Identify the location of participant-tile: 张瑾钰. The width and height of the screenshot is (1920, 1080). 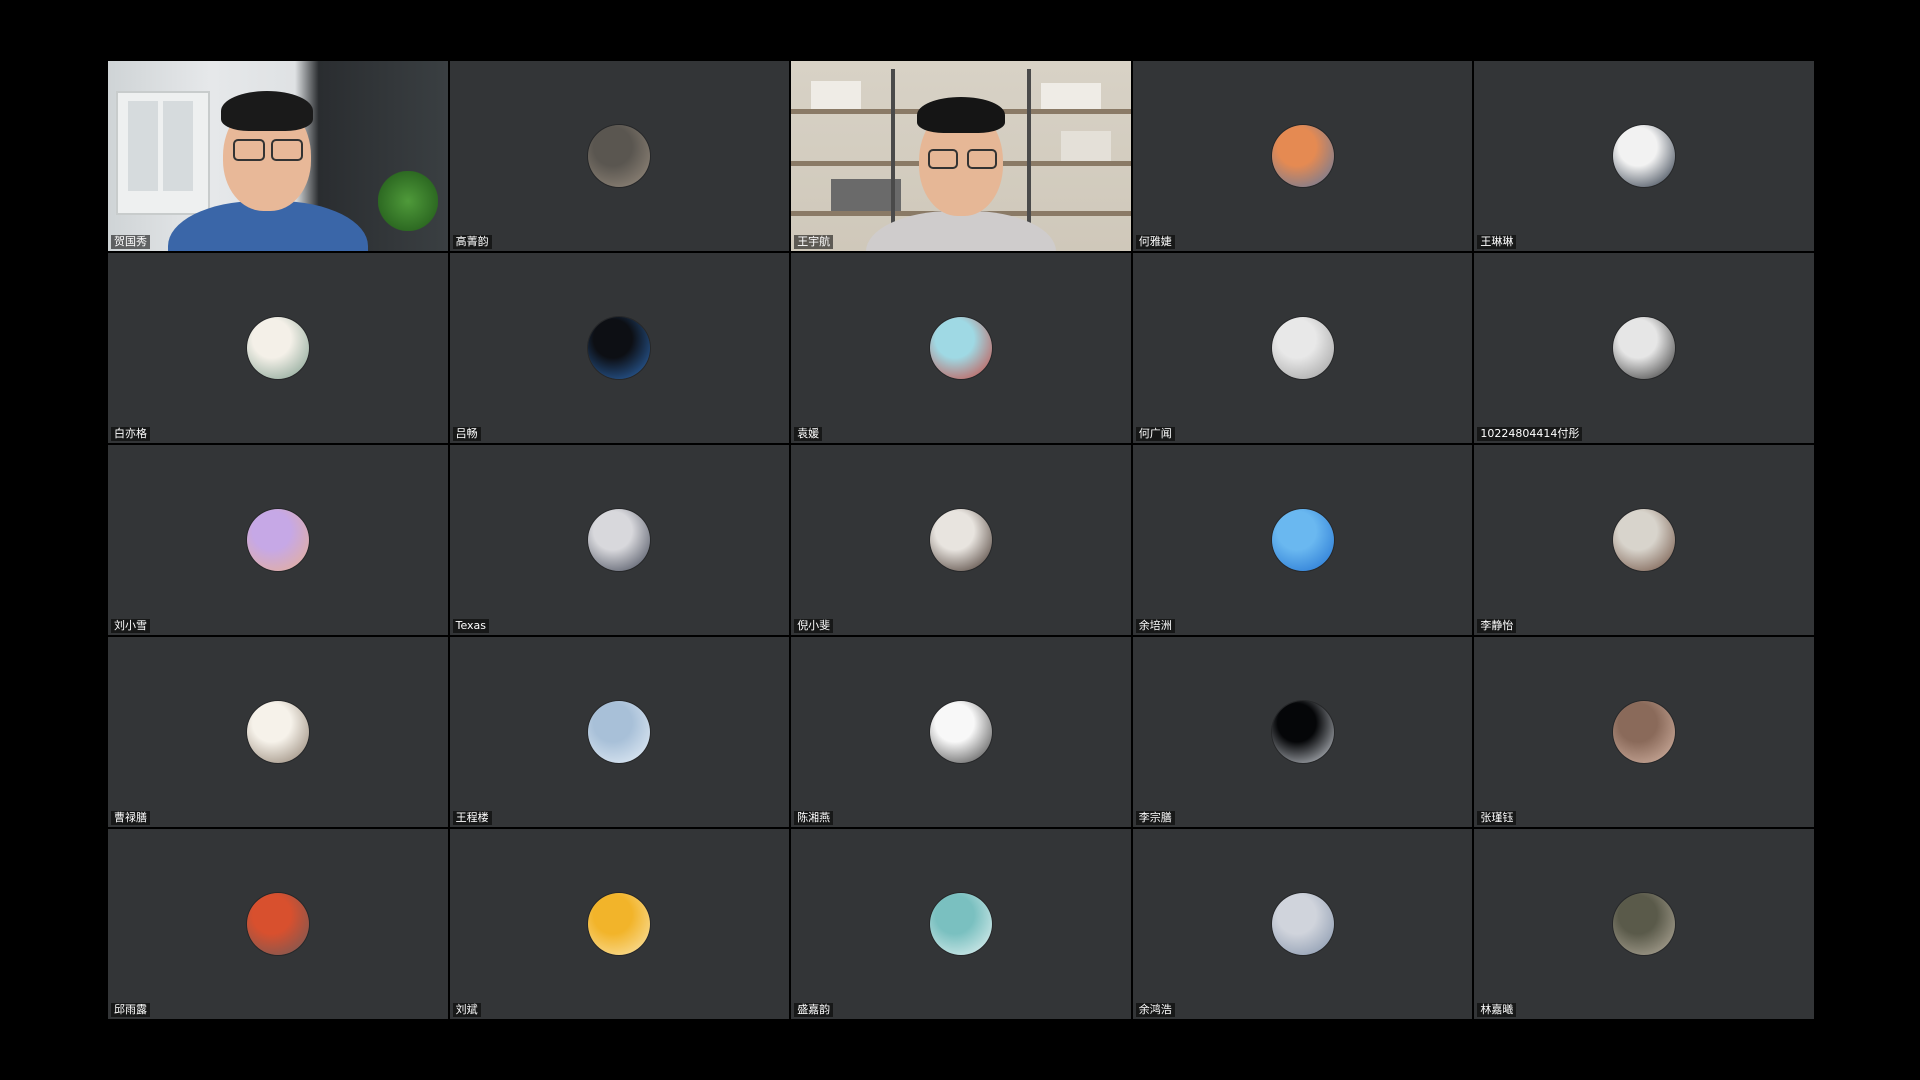
(1644, 732).